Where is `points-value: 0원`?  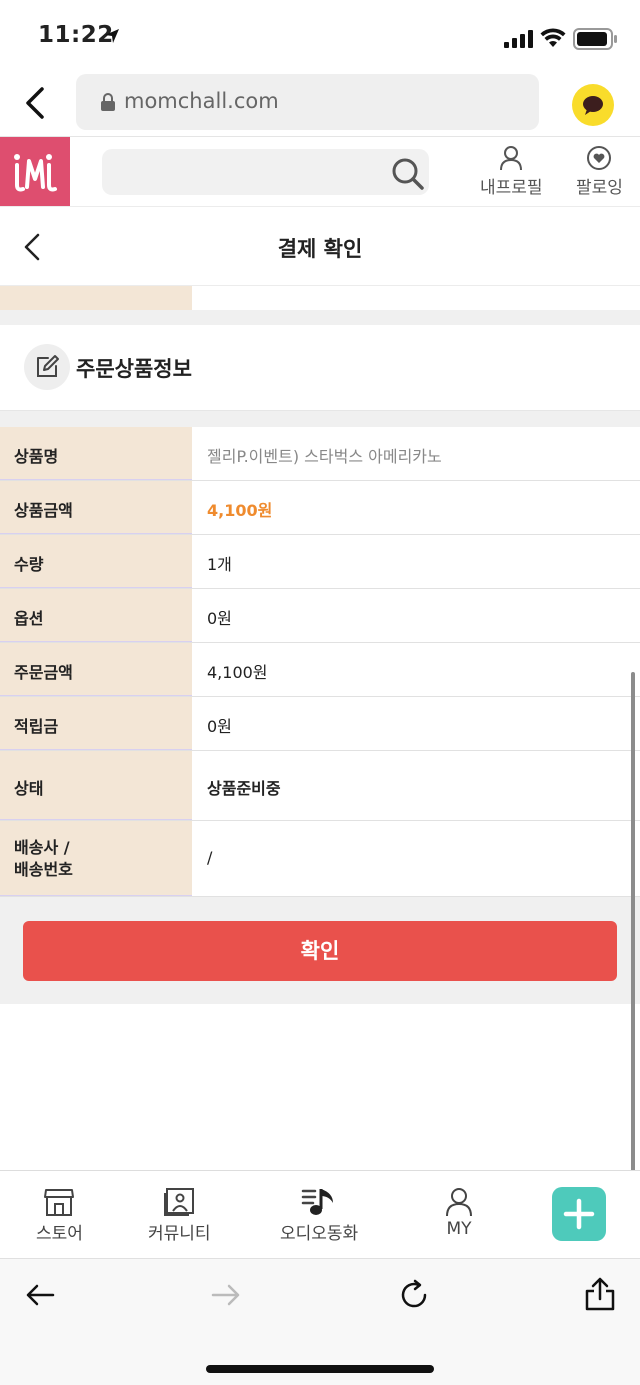 points-value: 0원 is located at coordinates (219, 726).